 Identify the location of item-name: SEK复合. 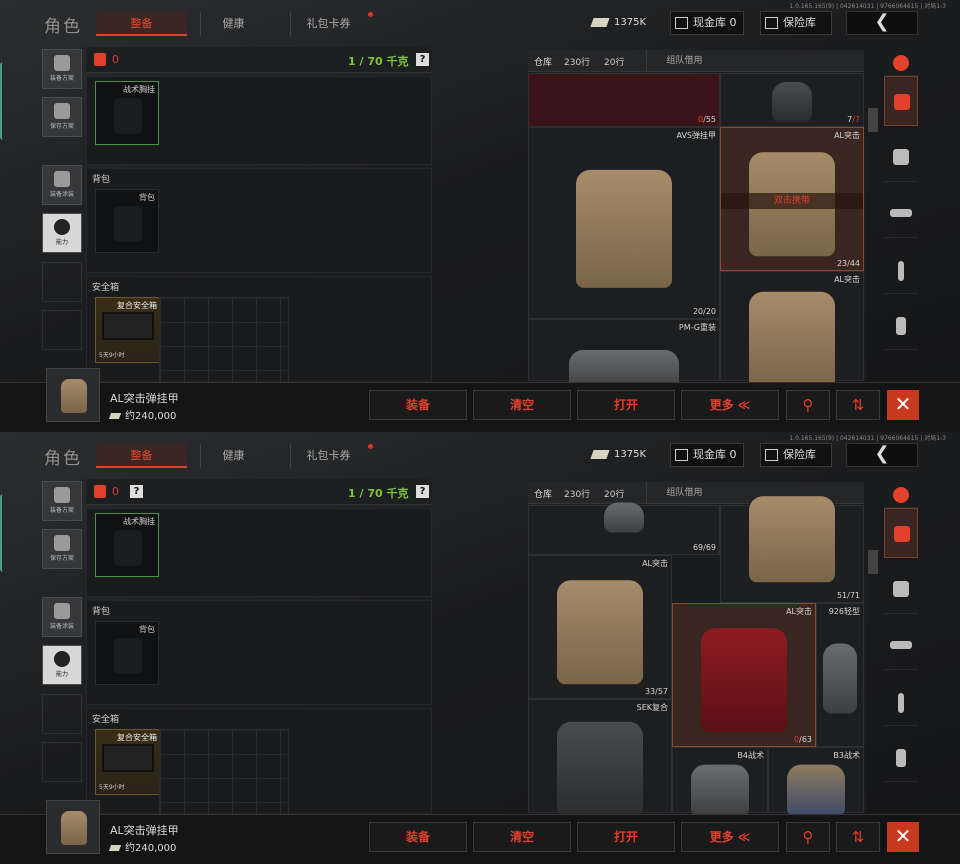
(652, 707).